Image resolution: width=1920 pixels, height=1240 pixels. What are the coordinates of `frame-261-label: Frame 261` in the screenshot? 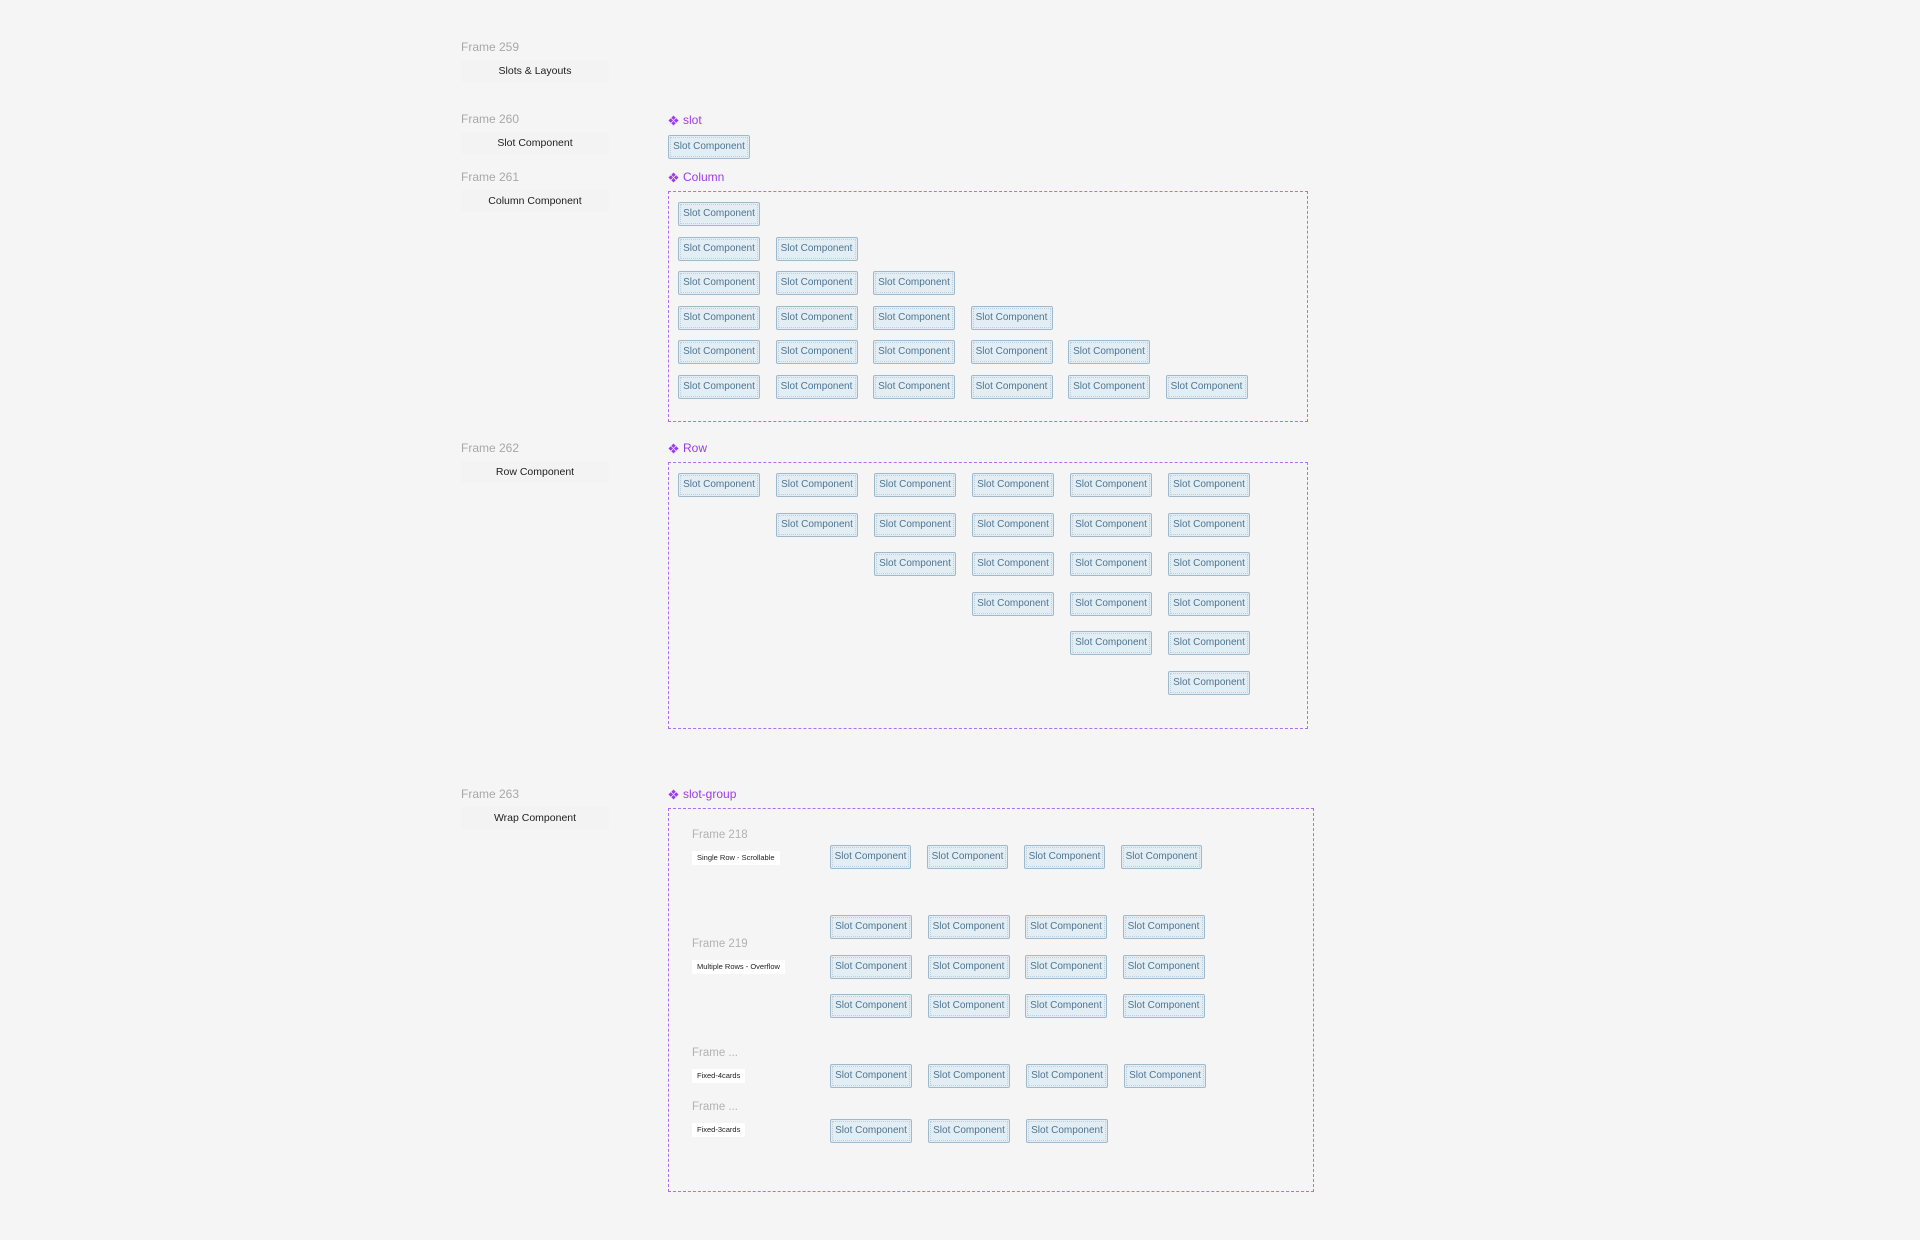 It's located at (490, 177).